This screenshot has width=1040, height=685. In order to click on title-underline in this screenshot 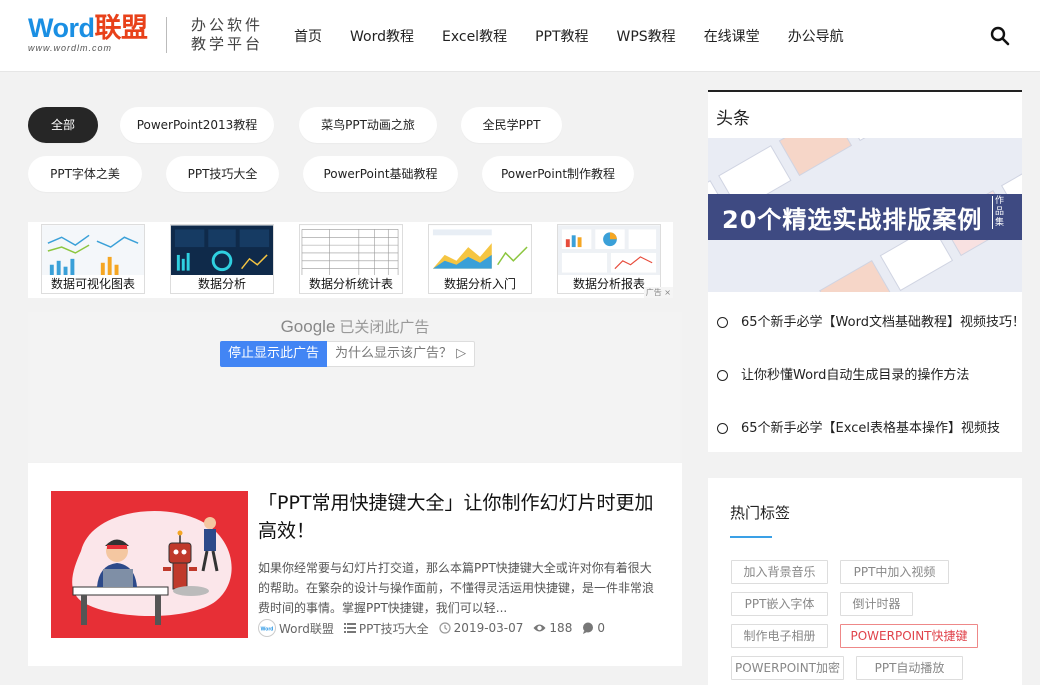, I will do `click(751, 537)`.